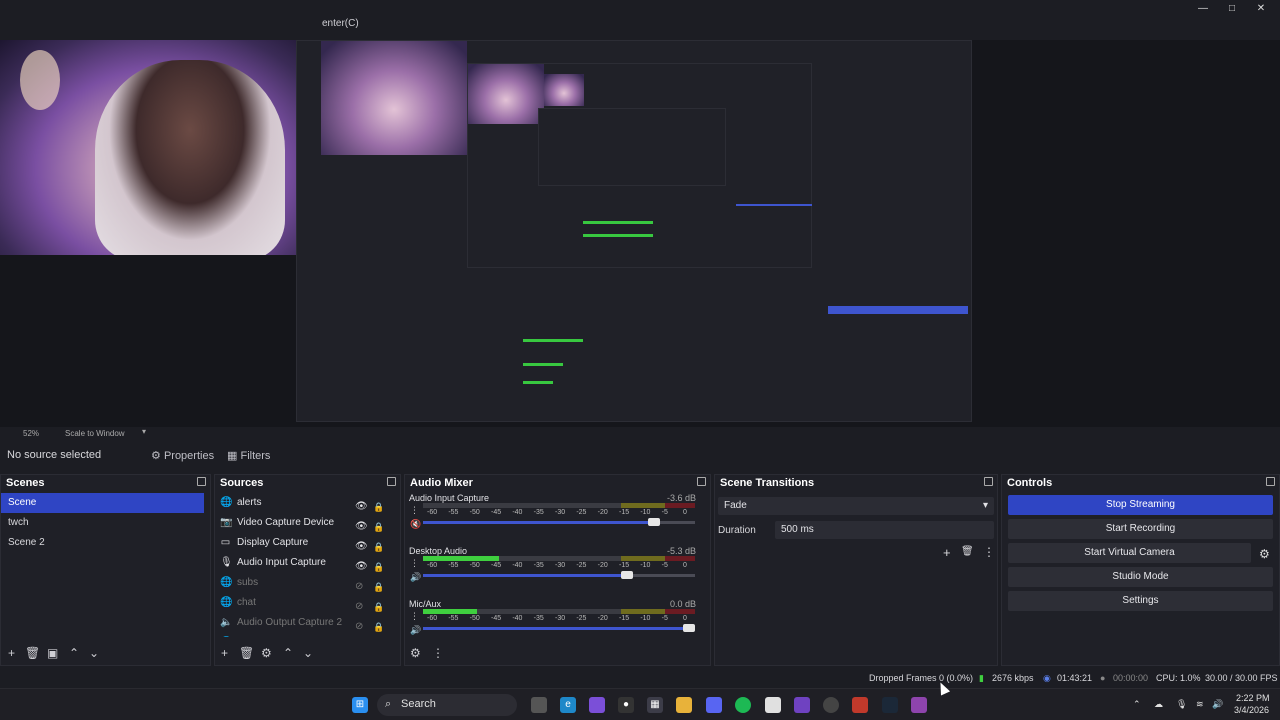 Image resolution: width=1280 pixels, height=720 pixels. I want to click on close-button: ✕, so click(1261, 9).